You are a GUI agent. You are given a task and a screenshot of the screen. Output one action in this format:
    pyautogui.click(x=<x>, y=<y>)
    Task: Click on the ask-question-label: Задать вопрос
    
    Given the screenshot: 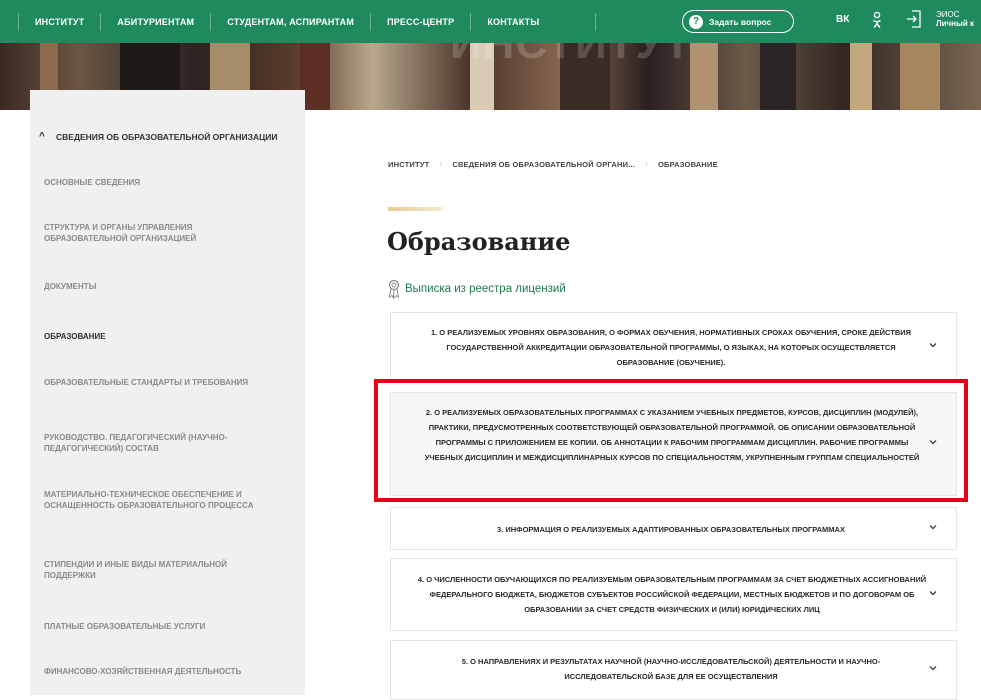 What is the action you would take?
    pyautogui.click(x=740, y=21)
    